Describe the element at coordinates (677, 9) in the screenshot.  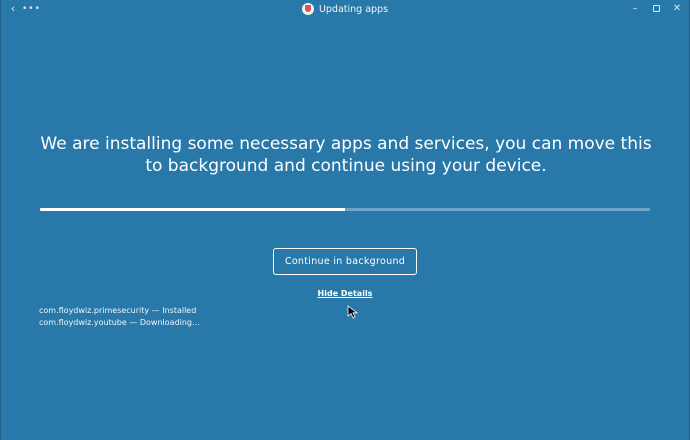
I see `close-icon: ✕` at that location.